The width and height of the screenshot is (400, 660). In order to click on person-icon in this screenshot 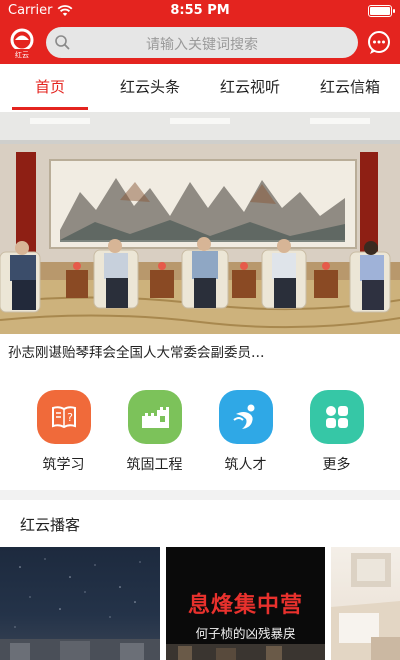, I will do `click(245, 417)`.